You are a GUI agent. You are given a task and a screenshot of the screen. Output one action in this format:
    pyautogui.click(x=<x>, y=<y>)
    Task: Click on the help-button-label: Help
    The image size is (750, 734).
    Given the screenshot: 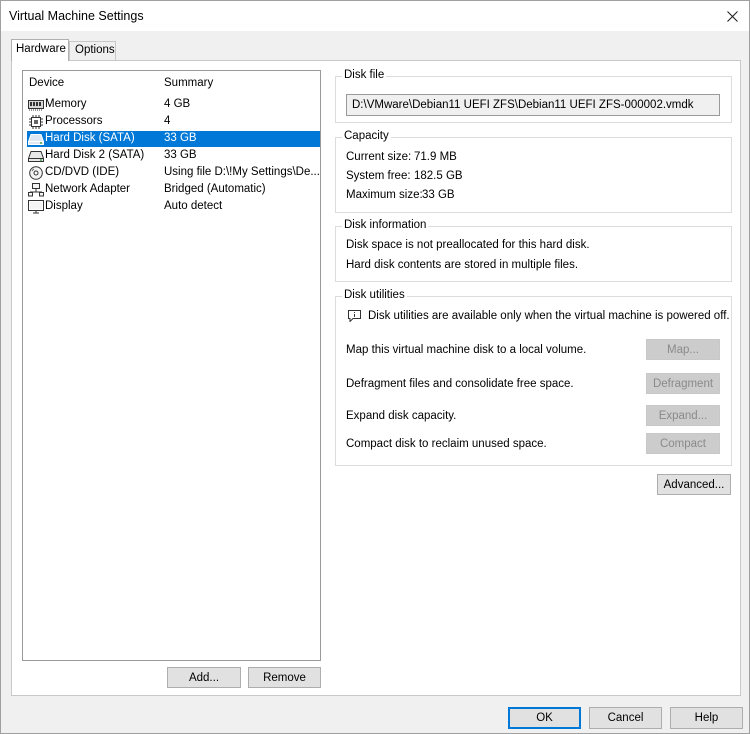 What is the action you would take?
    pyautogui.click(x=706, y=718)
    